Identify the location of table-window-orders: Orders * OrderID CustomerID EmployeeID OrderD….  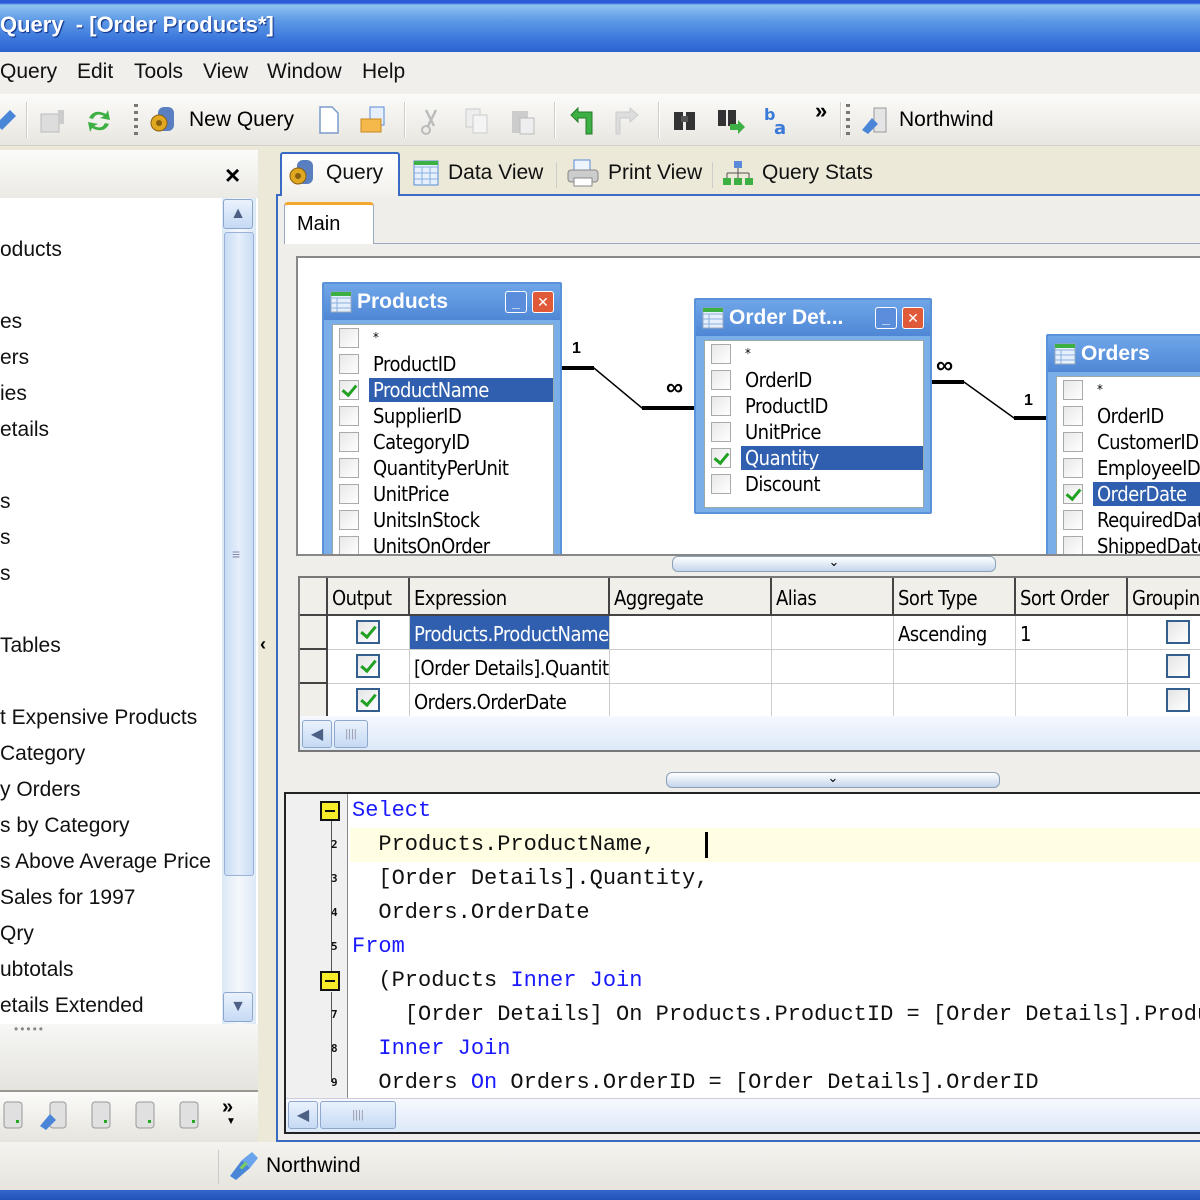
(1123, 444).